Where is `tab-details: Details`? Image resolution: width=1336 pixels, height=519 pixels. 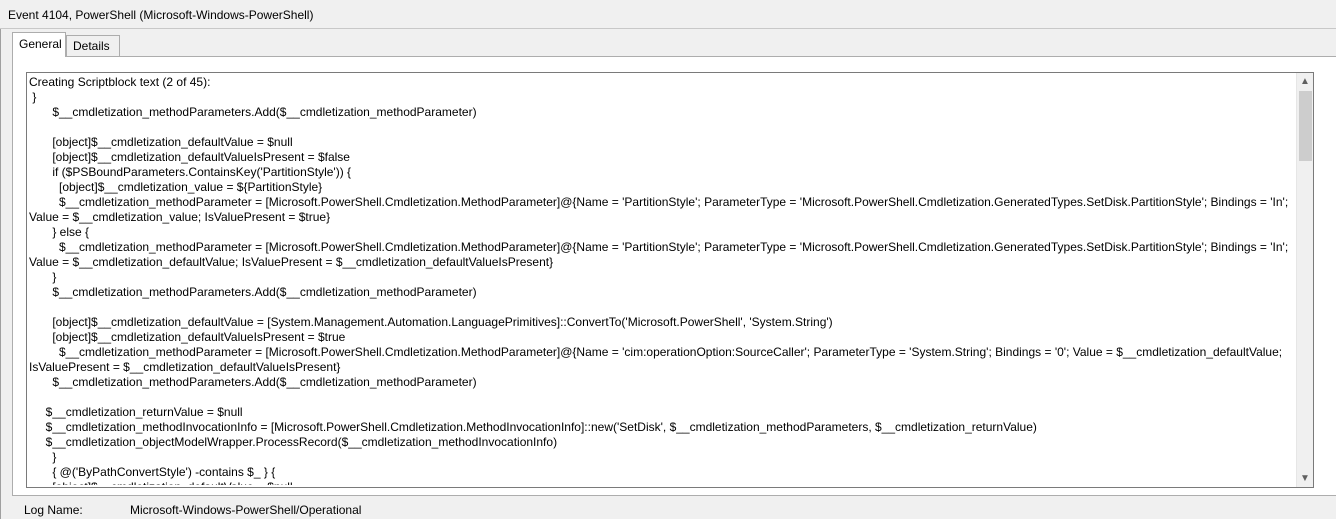 tab-details: Details is located at coordinates (93, 45).